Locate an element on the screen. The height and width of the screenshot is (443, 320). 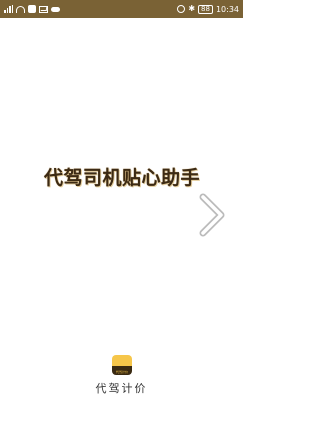
app-icon is located at coordinates (32, 9).